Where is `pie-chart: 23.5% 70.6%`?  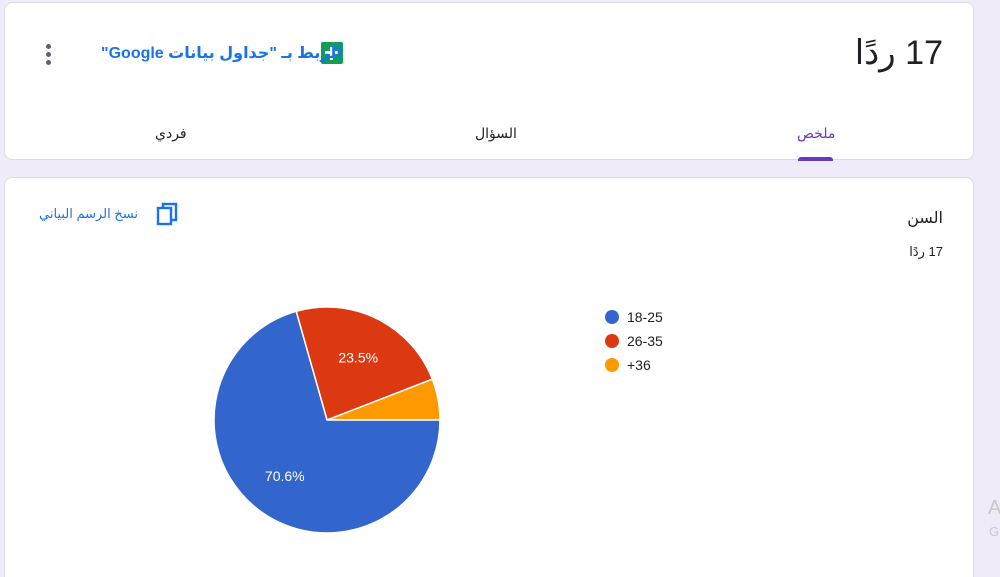
pie-chart: 23.5% 70.6% is located at coordinates (327, 420).